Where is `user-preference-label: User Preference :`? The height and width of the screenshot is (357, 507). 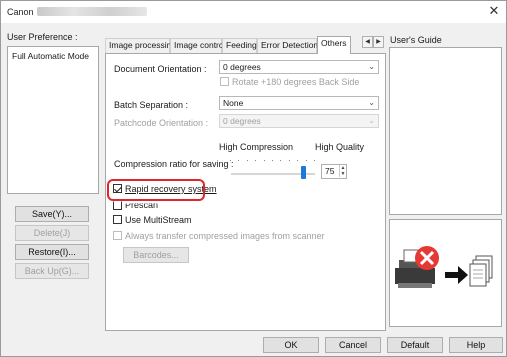 user-preference-label: User Preference : is located at coordinates (42, 37).